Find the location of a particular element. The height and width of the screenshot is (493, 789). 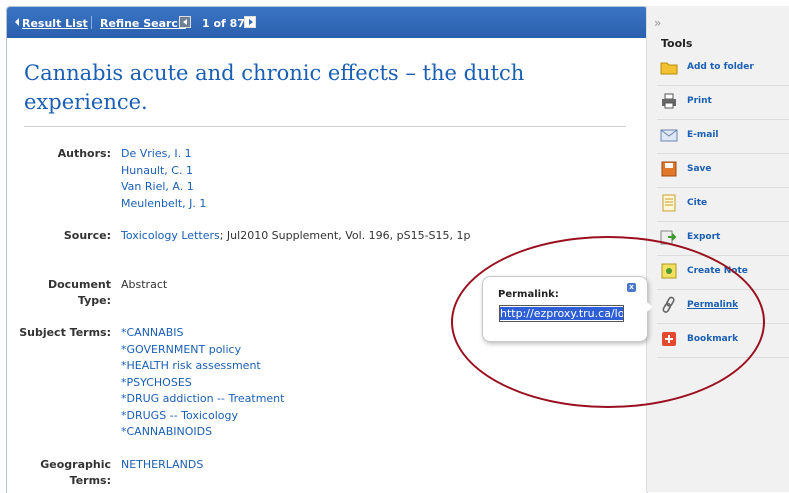

back-arrow-icon is located at coordinates (17, 22).